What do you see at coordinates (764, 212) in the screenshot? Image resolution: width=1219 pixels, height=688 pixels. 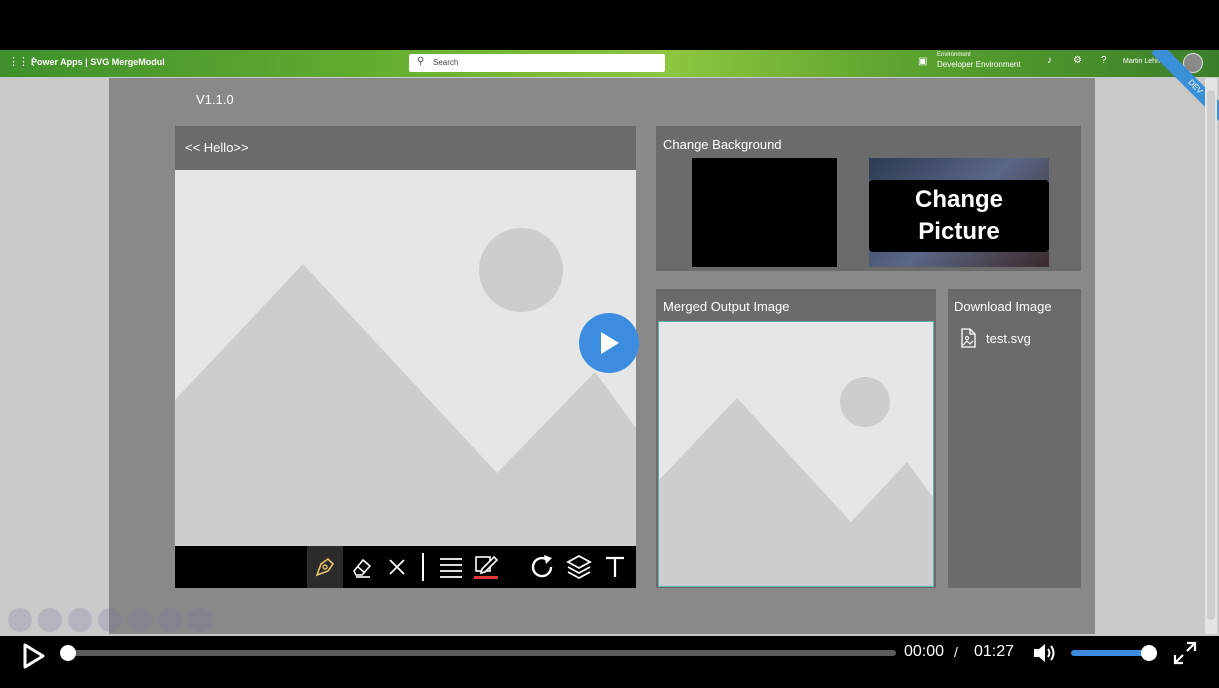 I see `background-color-swatch` at bounding box center [764, 212].